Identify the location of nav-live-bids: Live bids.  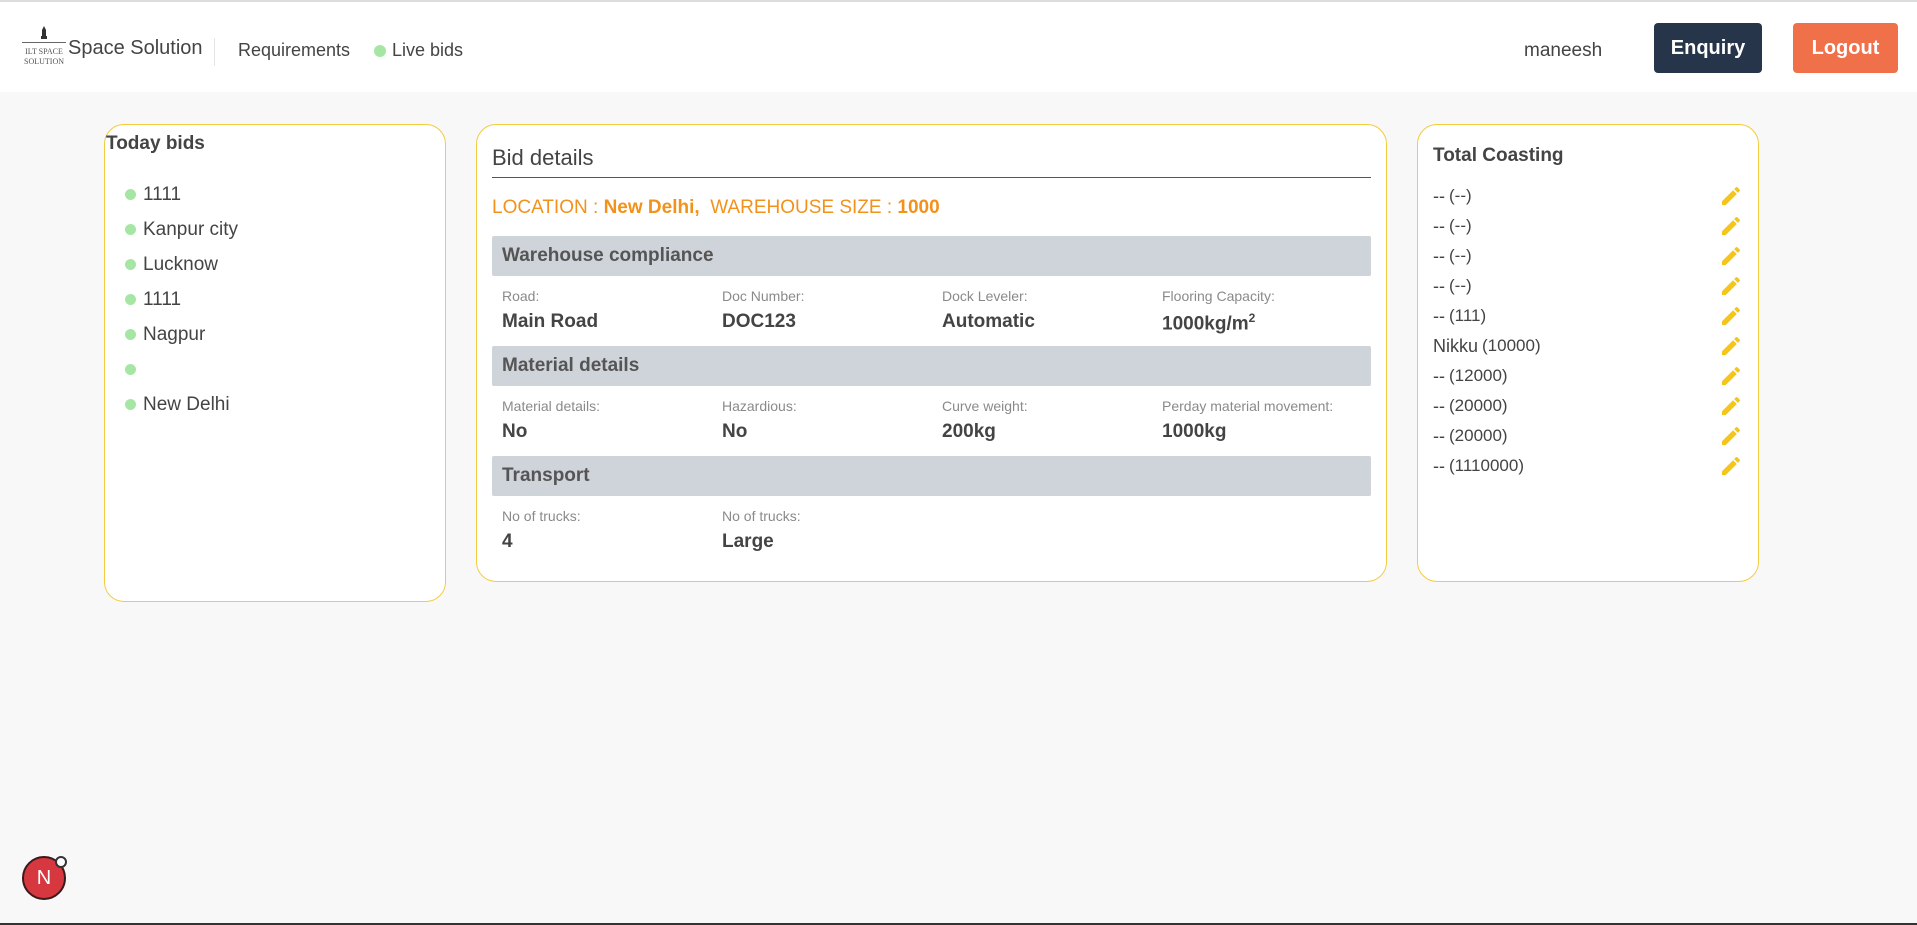
(418, 50).